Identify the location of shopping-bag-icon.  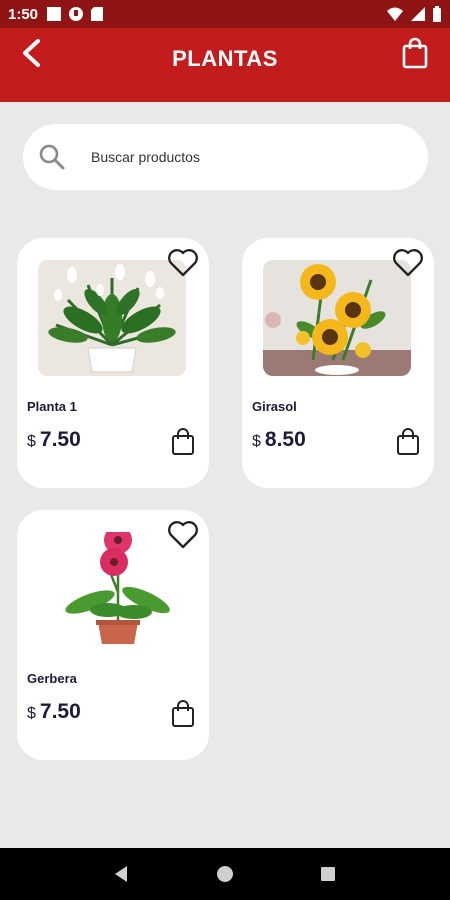
(415, 53).